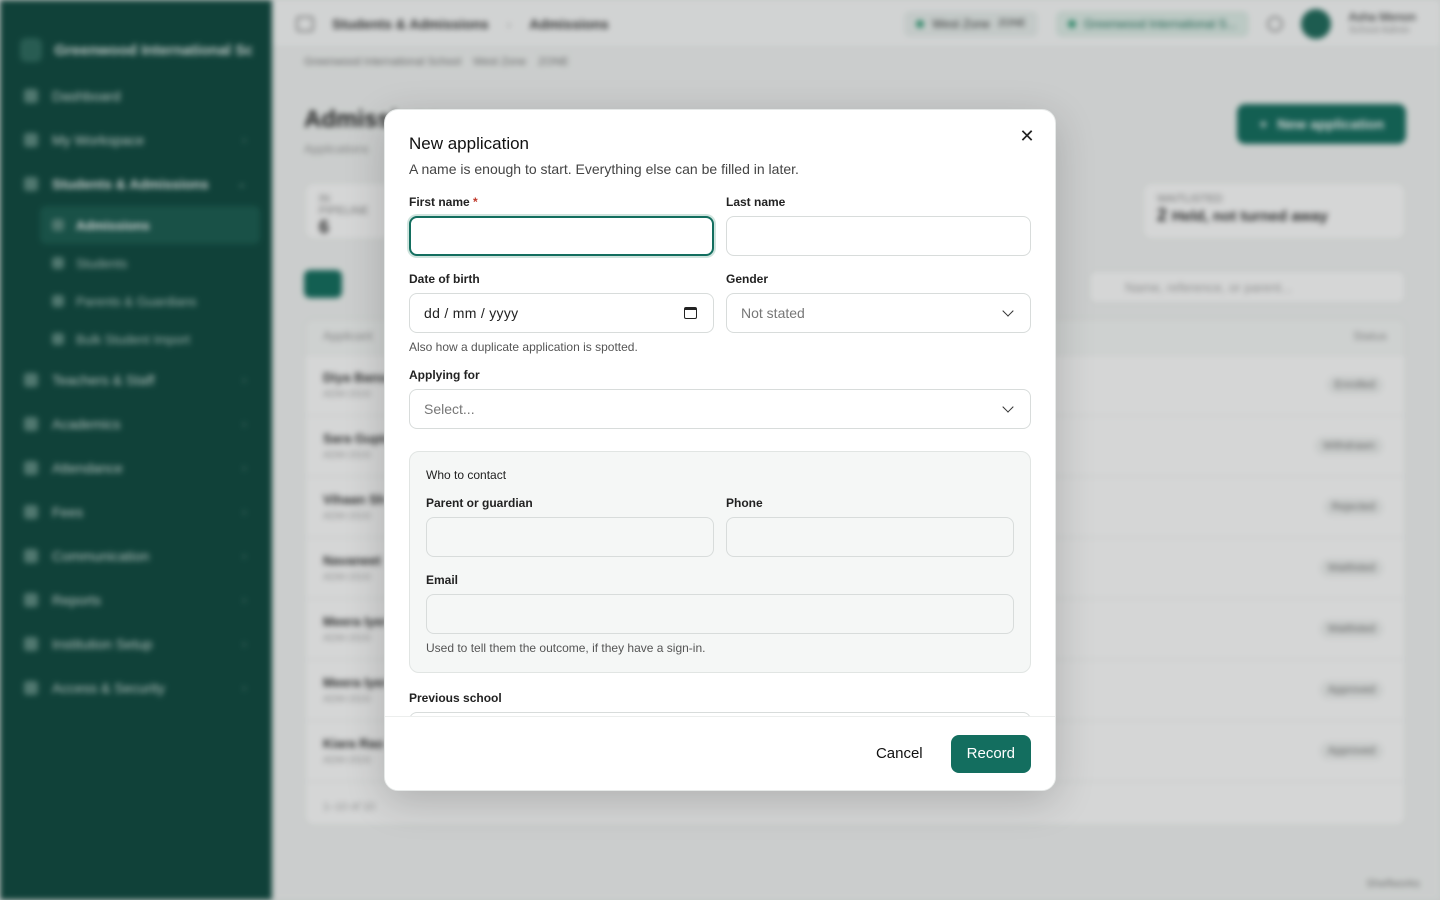 The image size is (1440, 900). Describe the element at coordinates (756, 202) in the screenshot. I see `last-name-label: Last name` at that location.